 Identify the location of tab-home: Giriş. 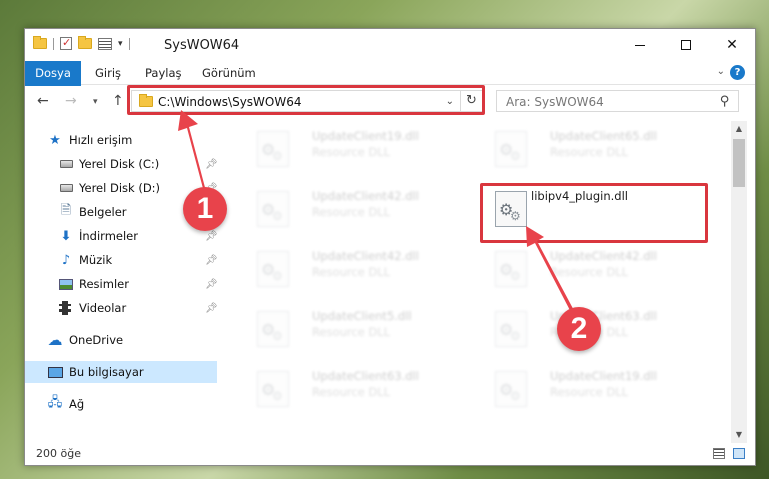
(108, 73).